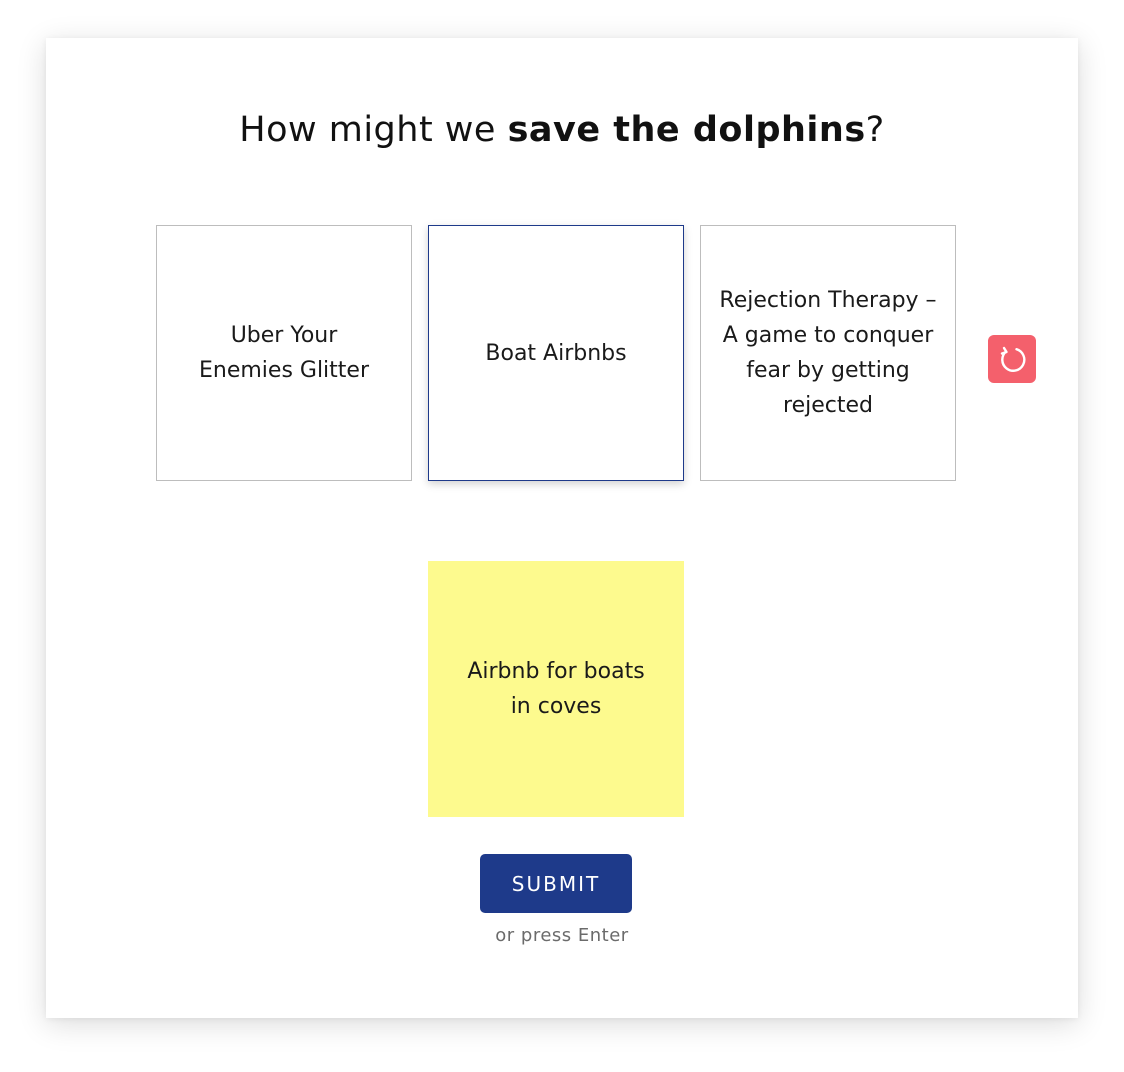 The width and height of the screenshot is (1124, 1072). What do you see at coordinates (686, 130) in the screenshot?
I see `question-emphasis: save the dolphins` at bounding box center [686, 130].